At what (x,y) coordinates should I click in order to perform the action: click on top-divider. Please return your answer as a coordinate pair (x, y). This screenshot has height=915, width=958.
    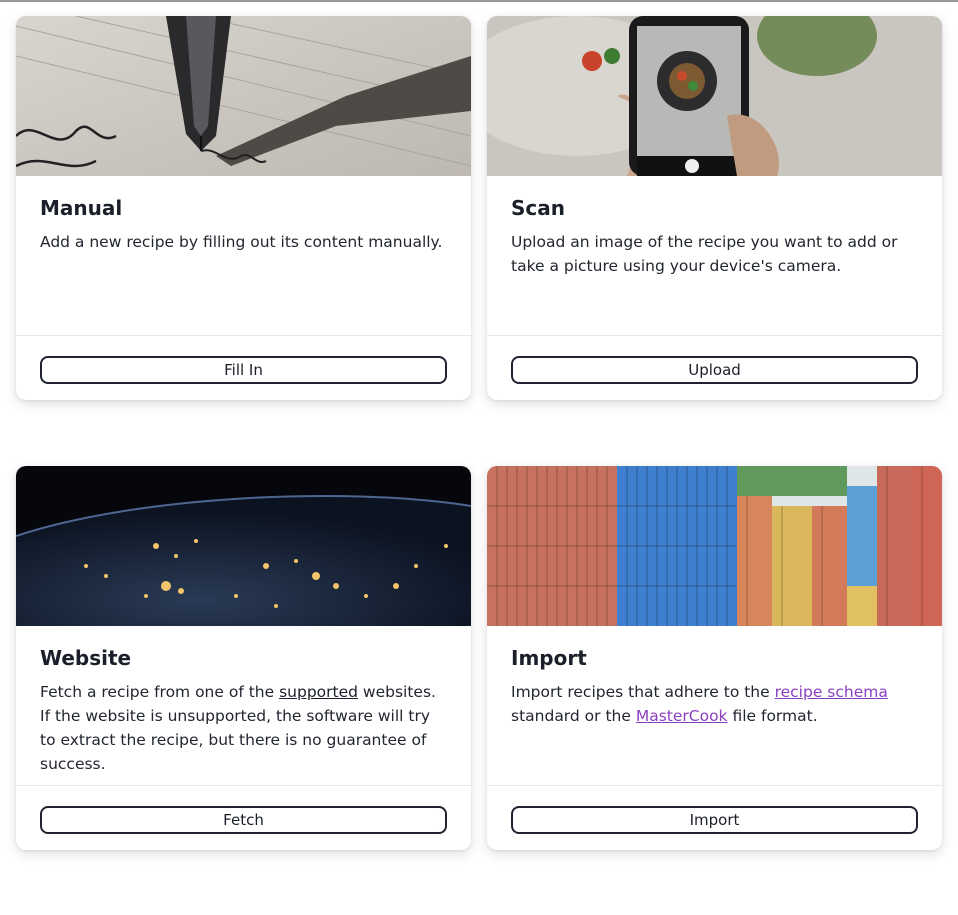
    Looking at the image, I should click on (479, 1).